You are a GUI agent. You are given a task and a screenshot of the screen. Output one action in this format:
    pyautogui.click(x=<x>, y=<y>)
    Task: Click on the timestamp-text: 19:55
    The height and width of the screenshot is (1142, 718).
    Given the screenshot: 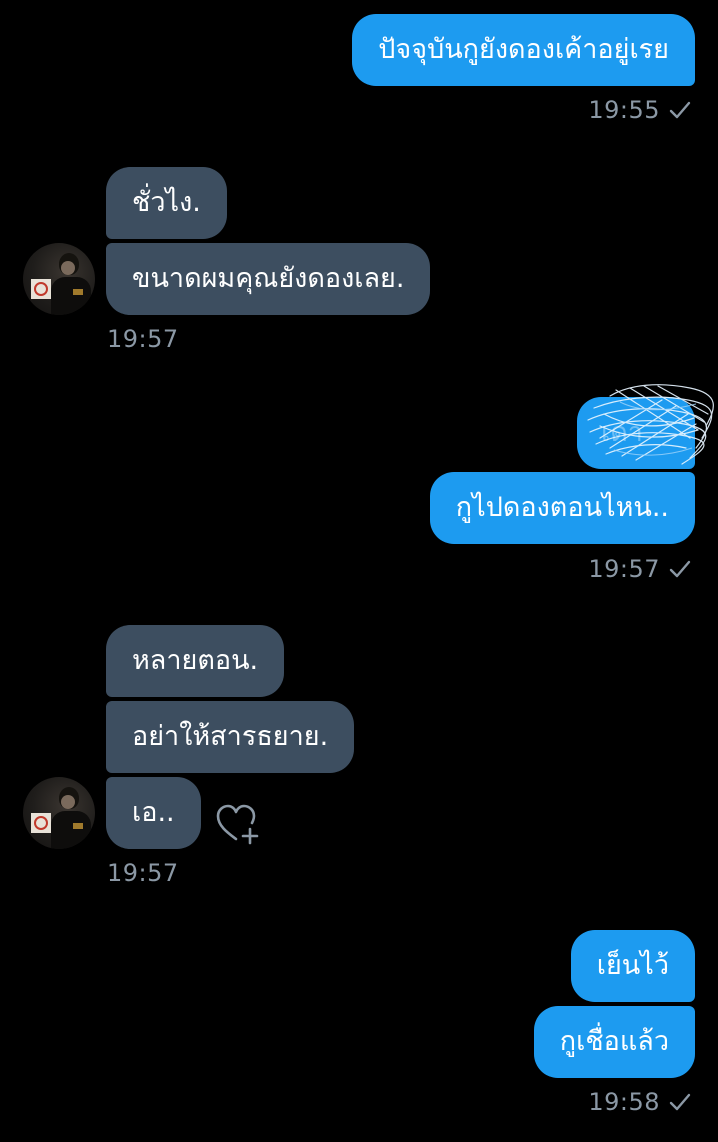 What is the action you would take?
    pyautogui.click(x=624, y=110)
    